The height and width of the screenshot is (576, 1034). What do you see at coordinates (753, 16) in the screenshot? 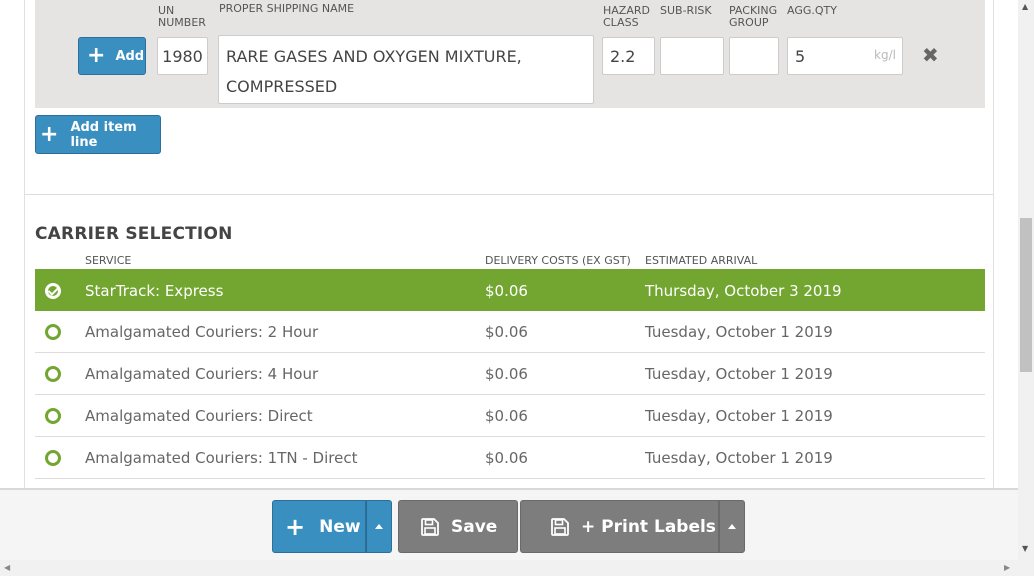
I see `packing-group-label: PACKING GROUP` at bounding box center [753, 16].